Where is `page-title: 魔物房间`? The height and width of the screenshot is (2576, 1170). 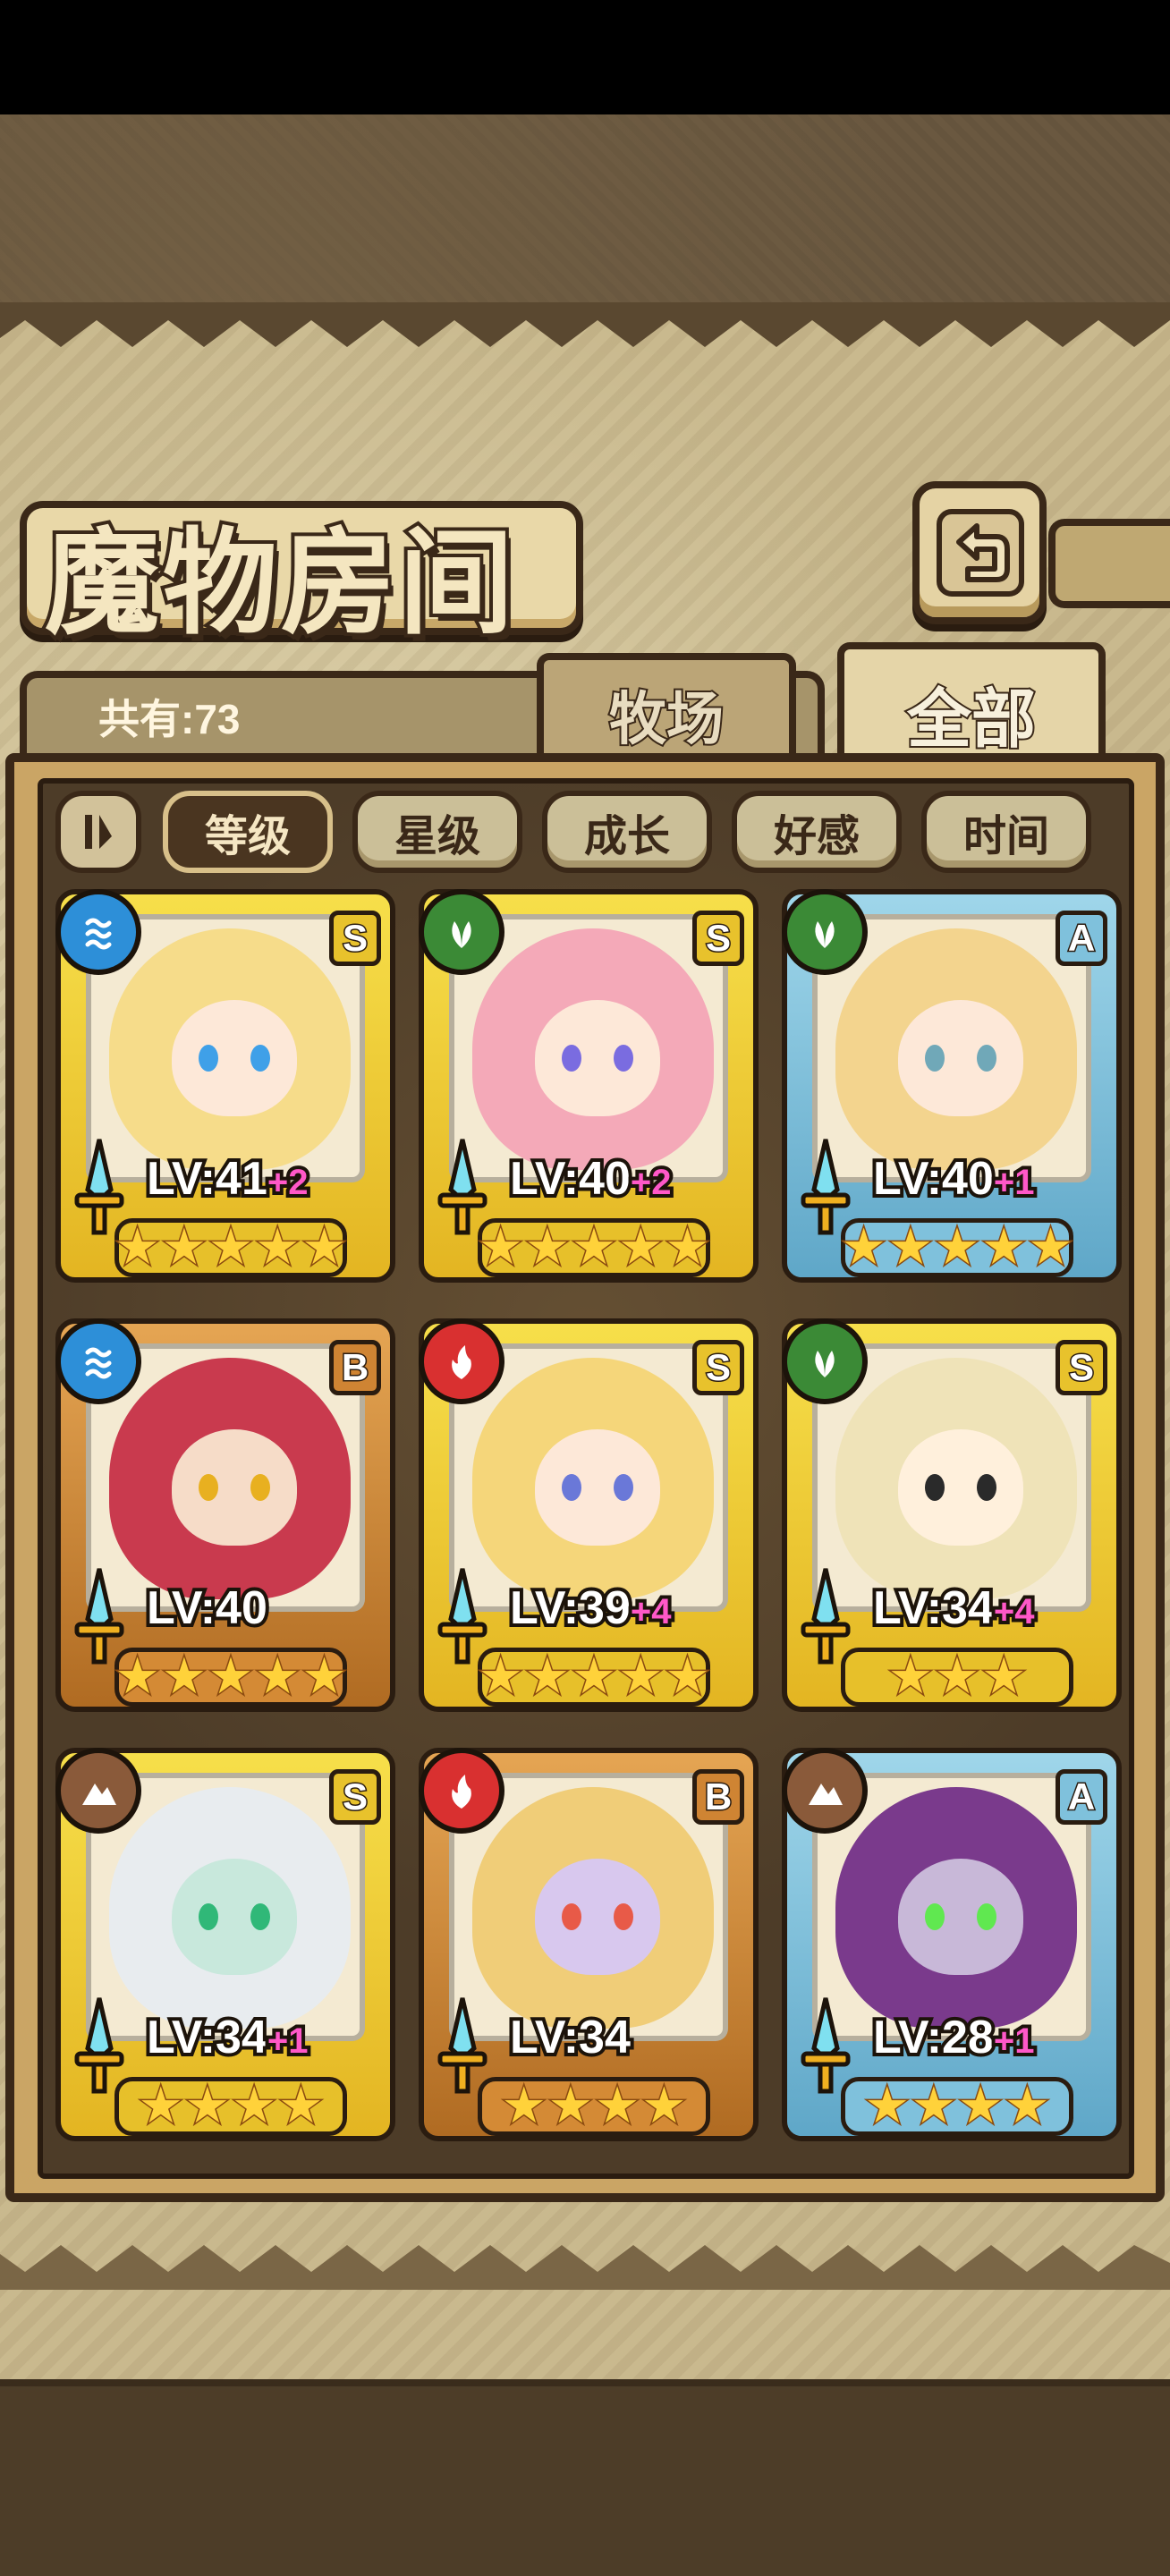 page-title: 魔物房间 is located at coordinates (279, 583).